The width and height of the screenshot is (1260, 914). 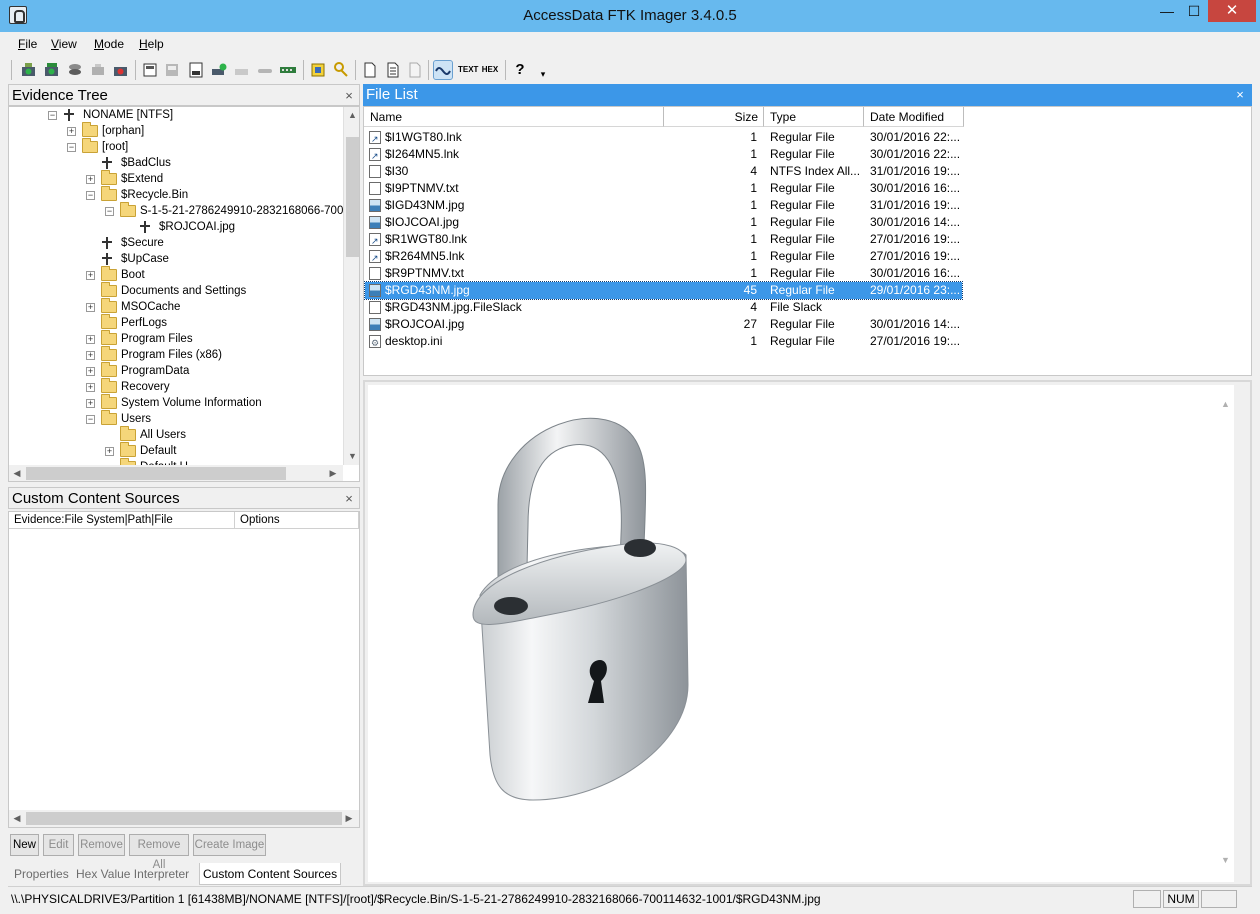 What do you see at coordinates (219, 70) in the screenshot?
I see `add-to-custom-content-icon` at bounding box center [219, 70].